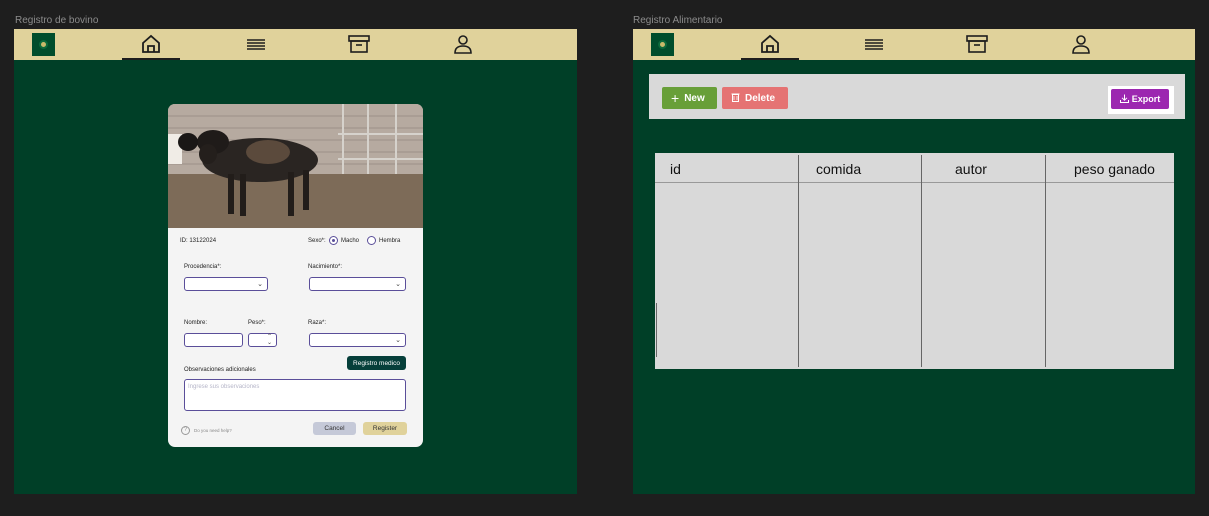  What do you see at coordinates (224, 387) in the screenshot?
I see `observaciones-placeholder: Ingrese sus observaciones` at bounding box center [224, 387].